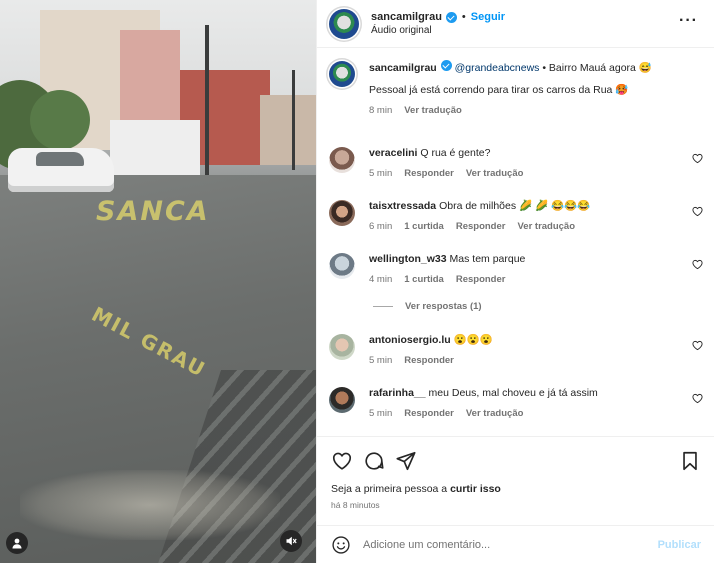 Image resolution: width=714 pixels, height=563 pixels. Describe the element at coordinates (406, 17) in the screenshot. I see `author-username: sancamilgrau` at that location.